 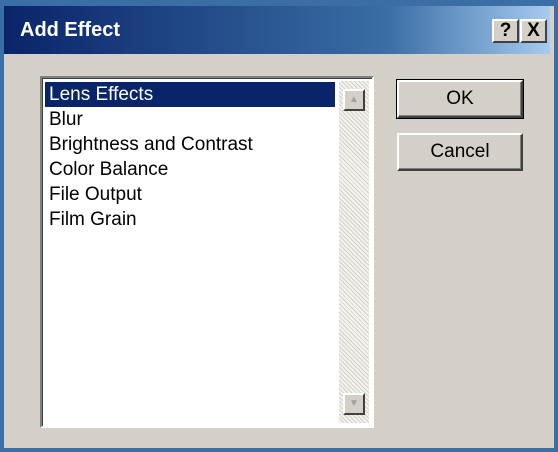 I want to click on scroll-down-arrow-icon: ▼, so click(x=354, y=403).